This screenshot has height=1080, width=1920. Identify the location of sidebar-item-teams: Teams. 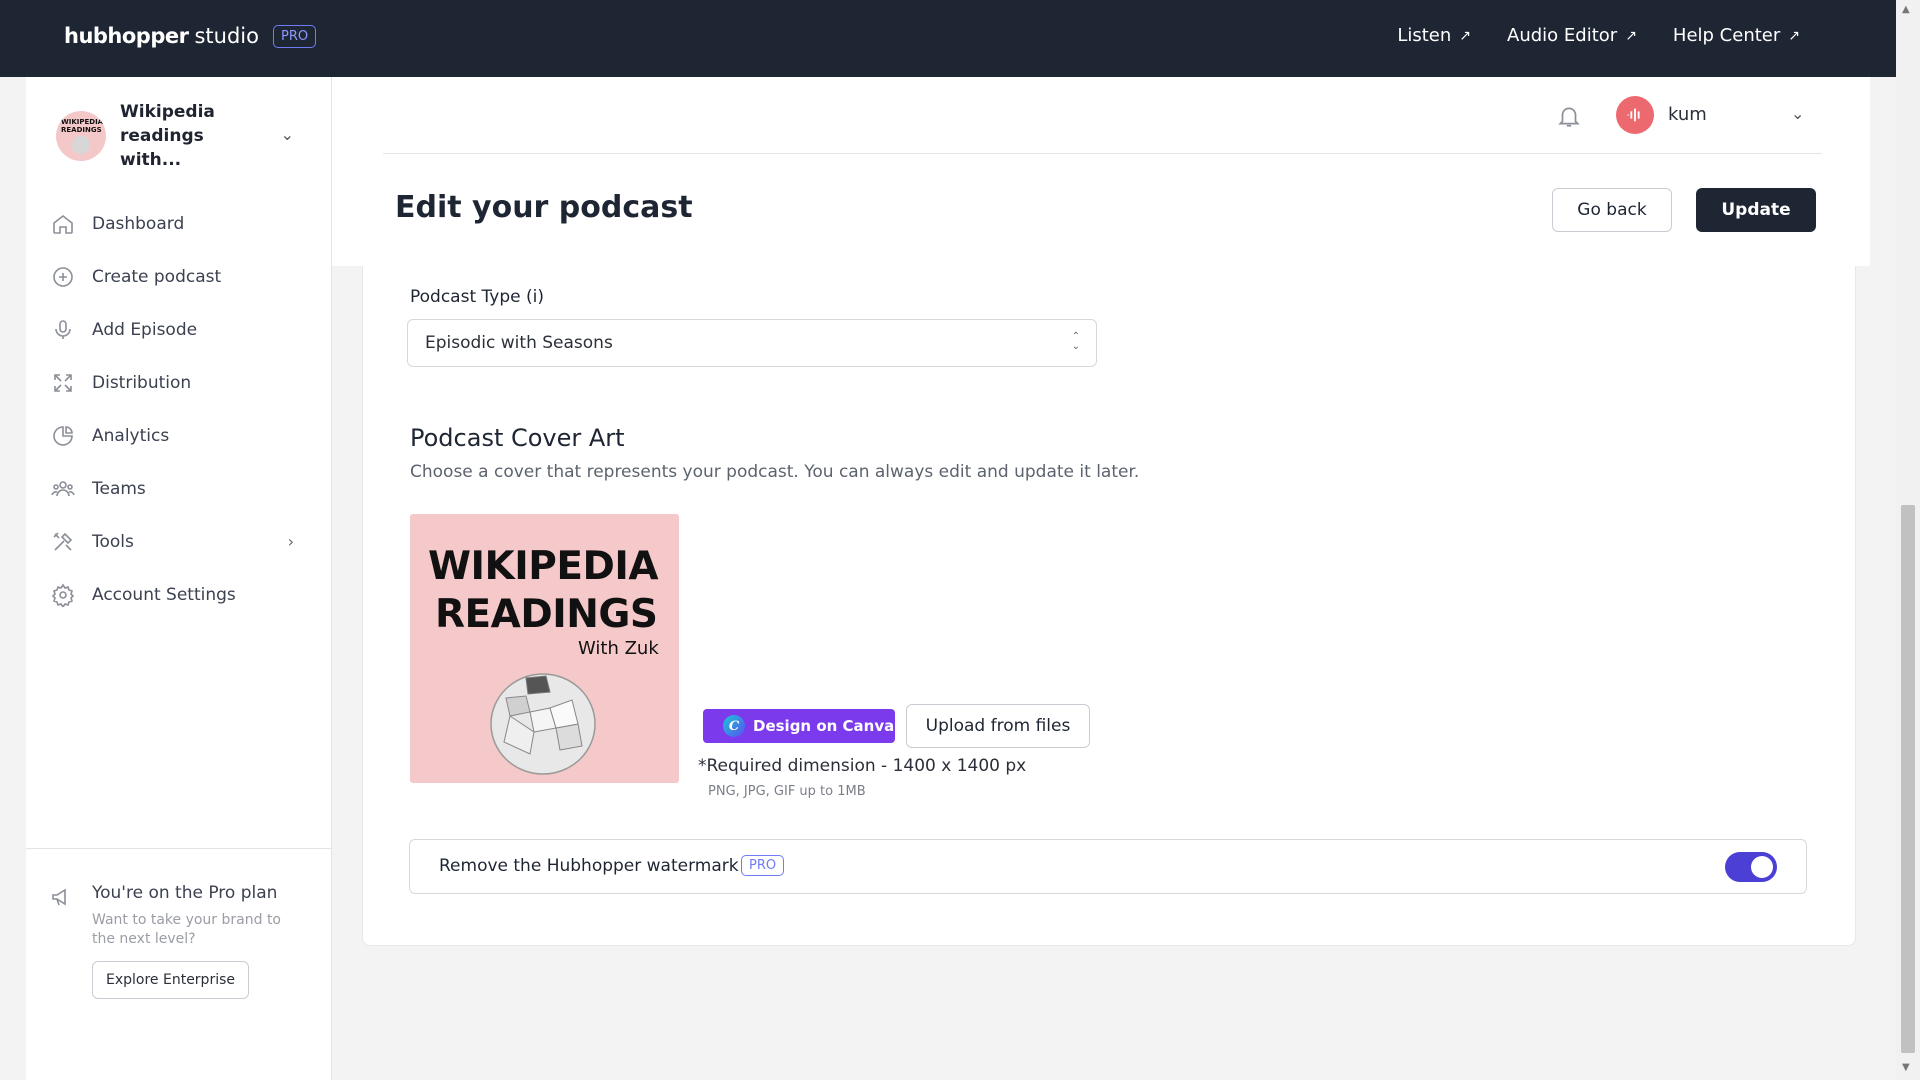
(185, 488).